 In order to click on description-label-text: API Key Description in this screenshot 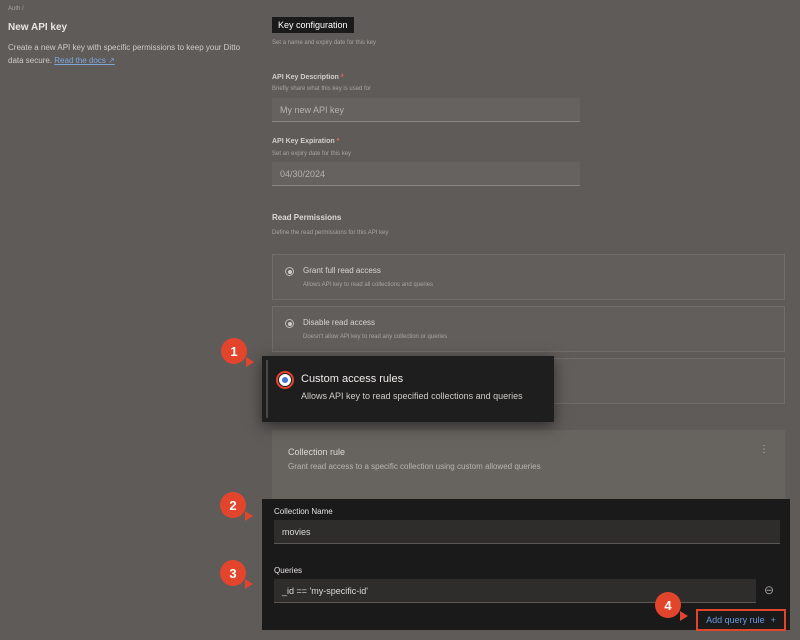, I will do `click(305, 77)`.